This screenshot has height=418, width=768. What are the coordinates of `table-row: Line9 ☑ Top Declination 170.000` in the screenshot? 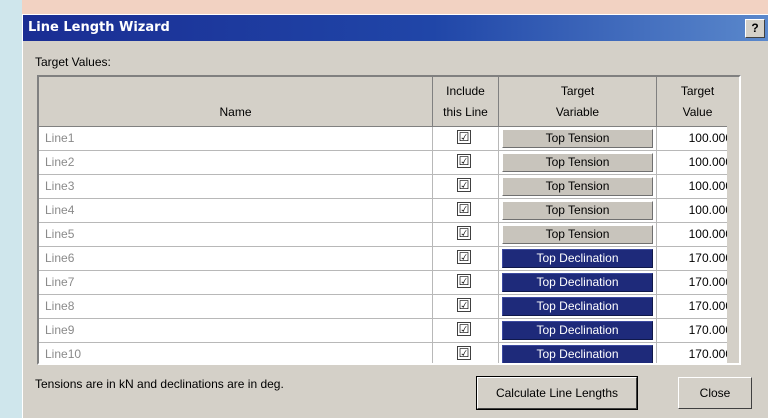 It's located at (389, 331).